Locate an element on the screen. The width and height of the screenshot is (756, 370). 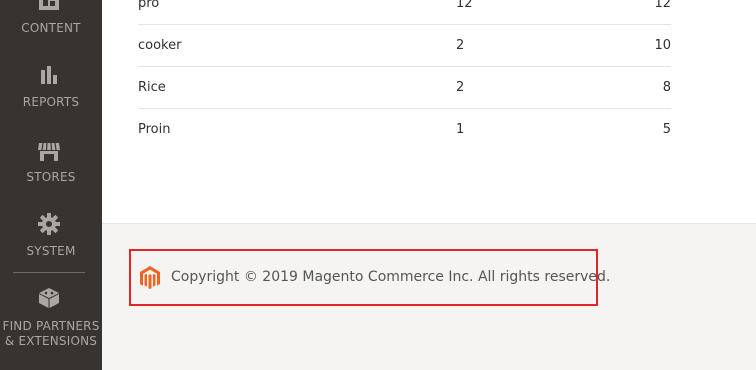
product-total: 5 is located at coordinates (666, 129).